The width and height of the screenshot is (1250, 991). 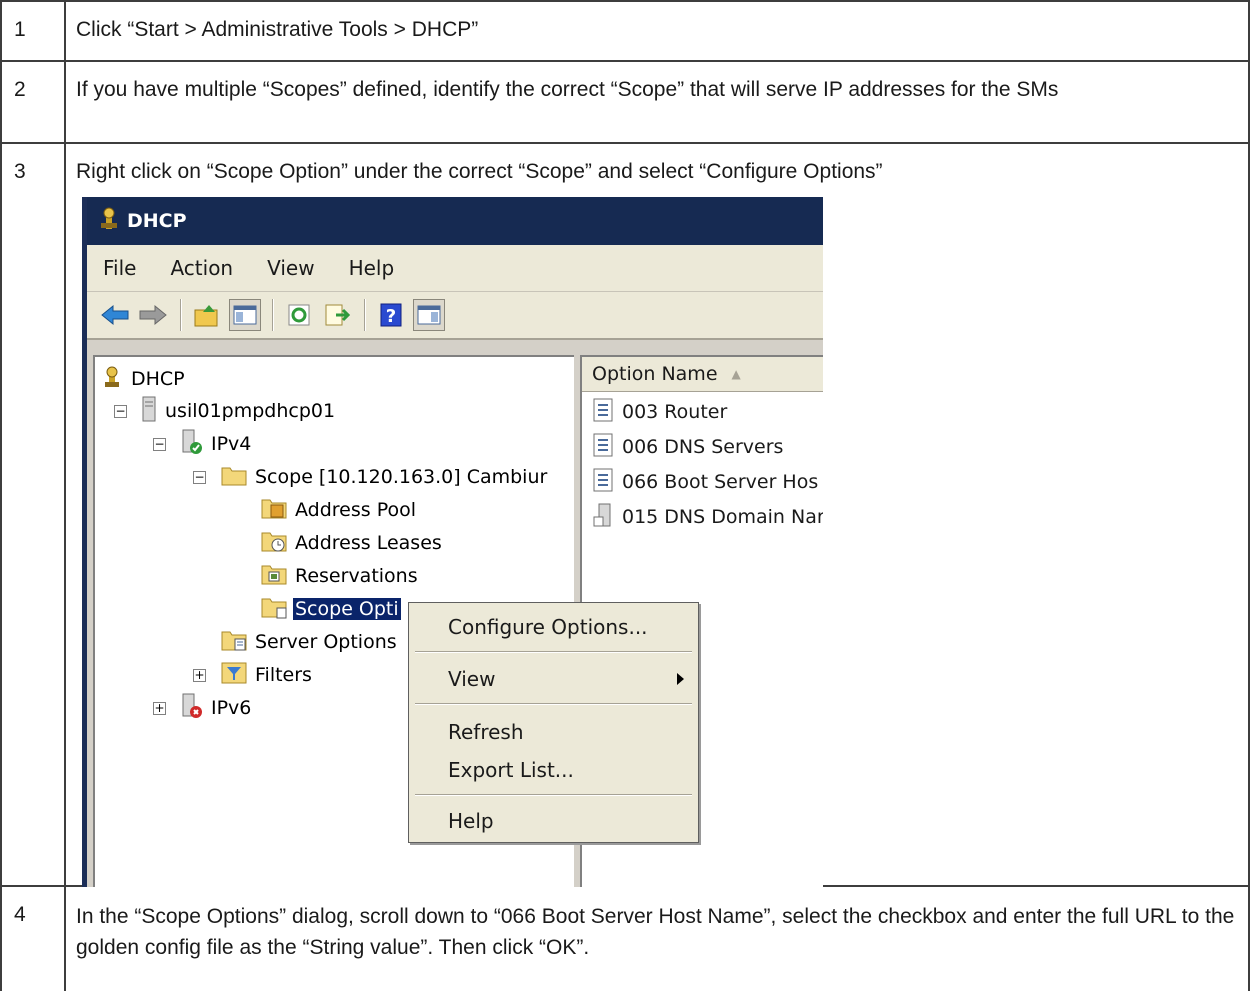 I want to click on export-list-icon, so click(x=337, y=315).